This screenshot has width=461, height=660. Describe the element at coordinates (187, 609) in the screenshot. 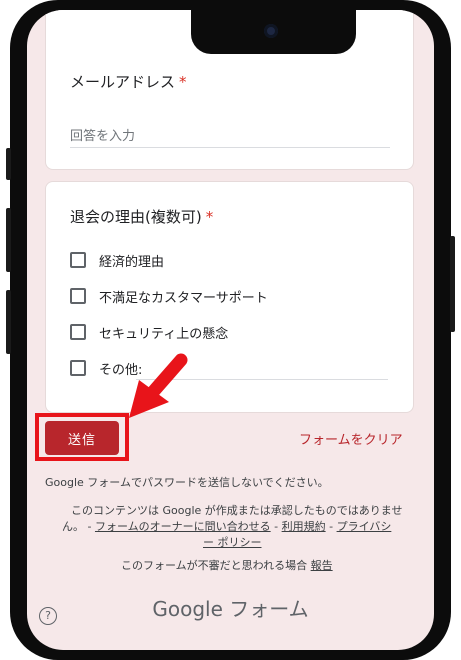

I see `brand-google: Google` at that location.